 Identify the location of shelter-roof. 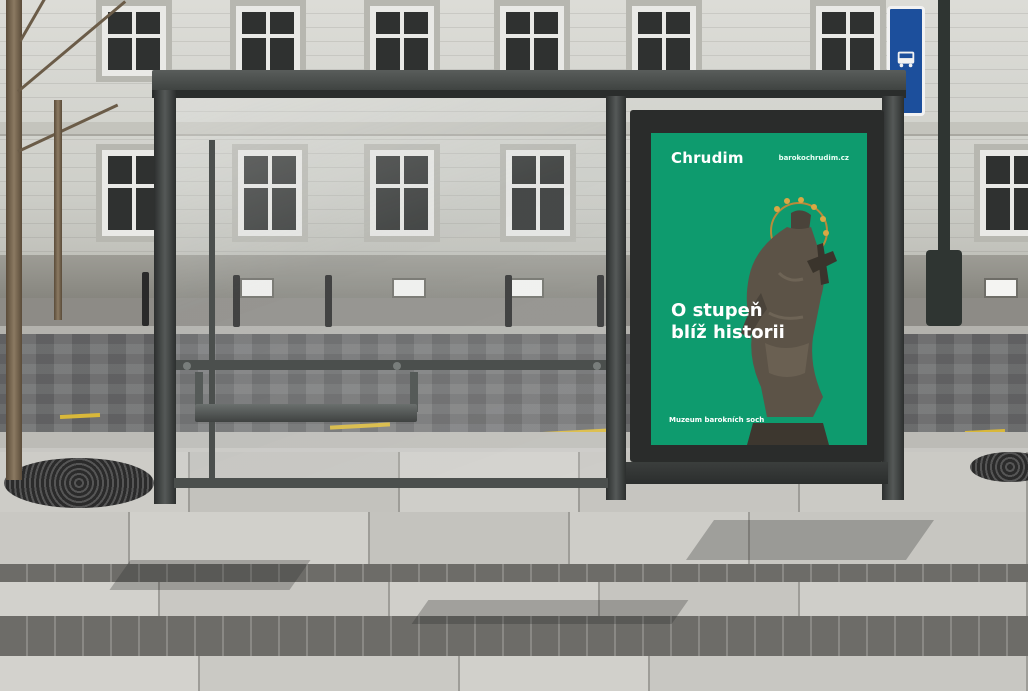
(529, 81).